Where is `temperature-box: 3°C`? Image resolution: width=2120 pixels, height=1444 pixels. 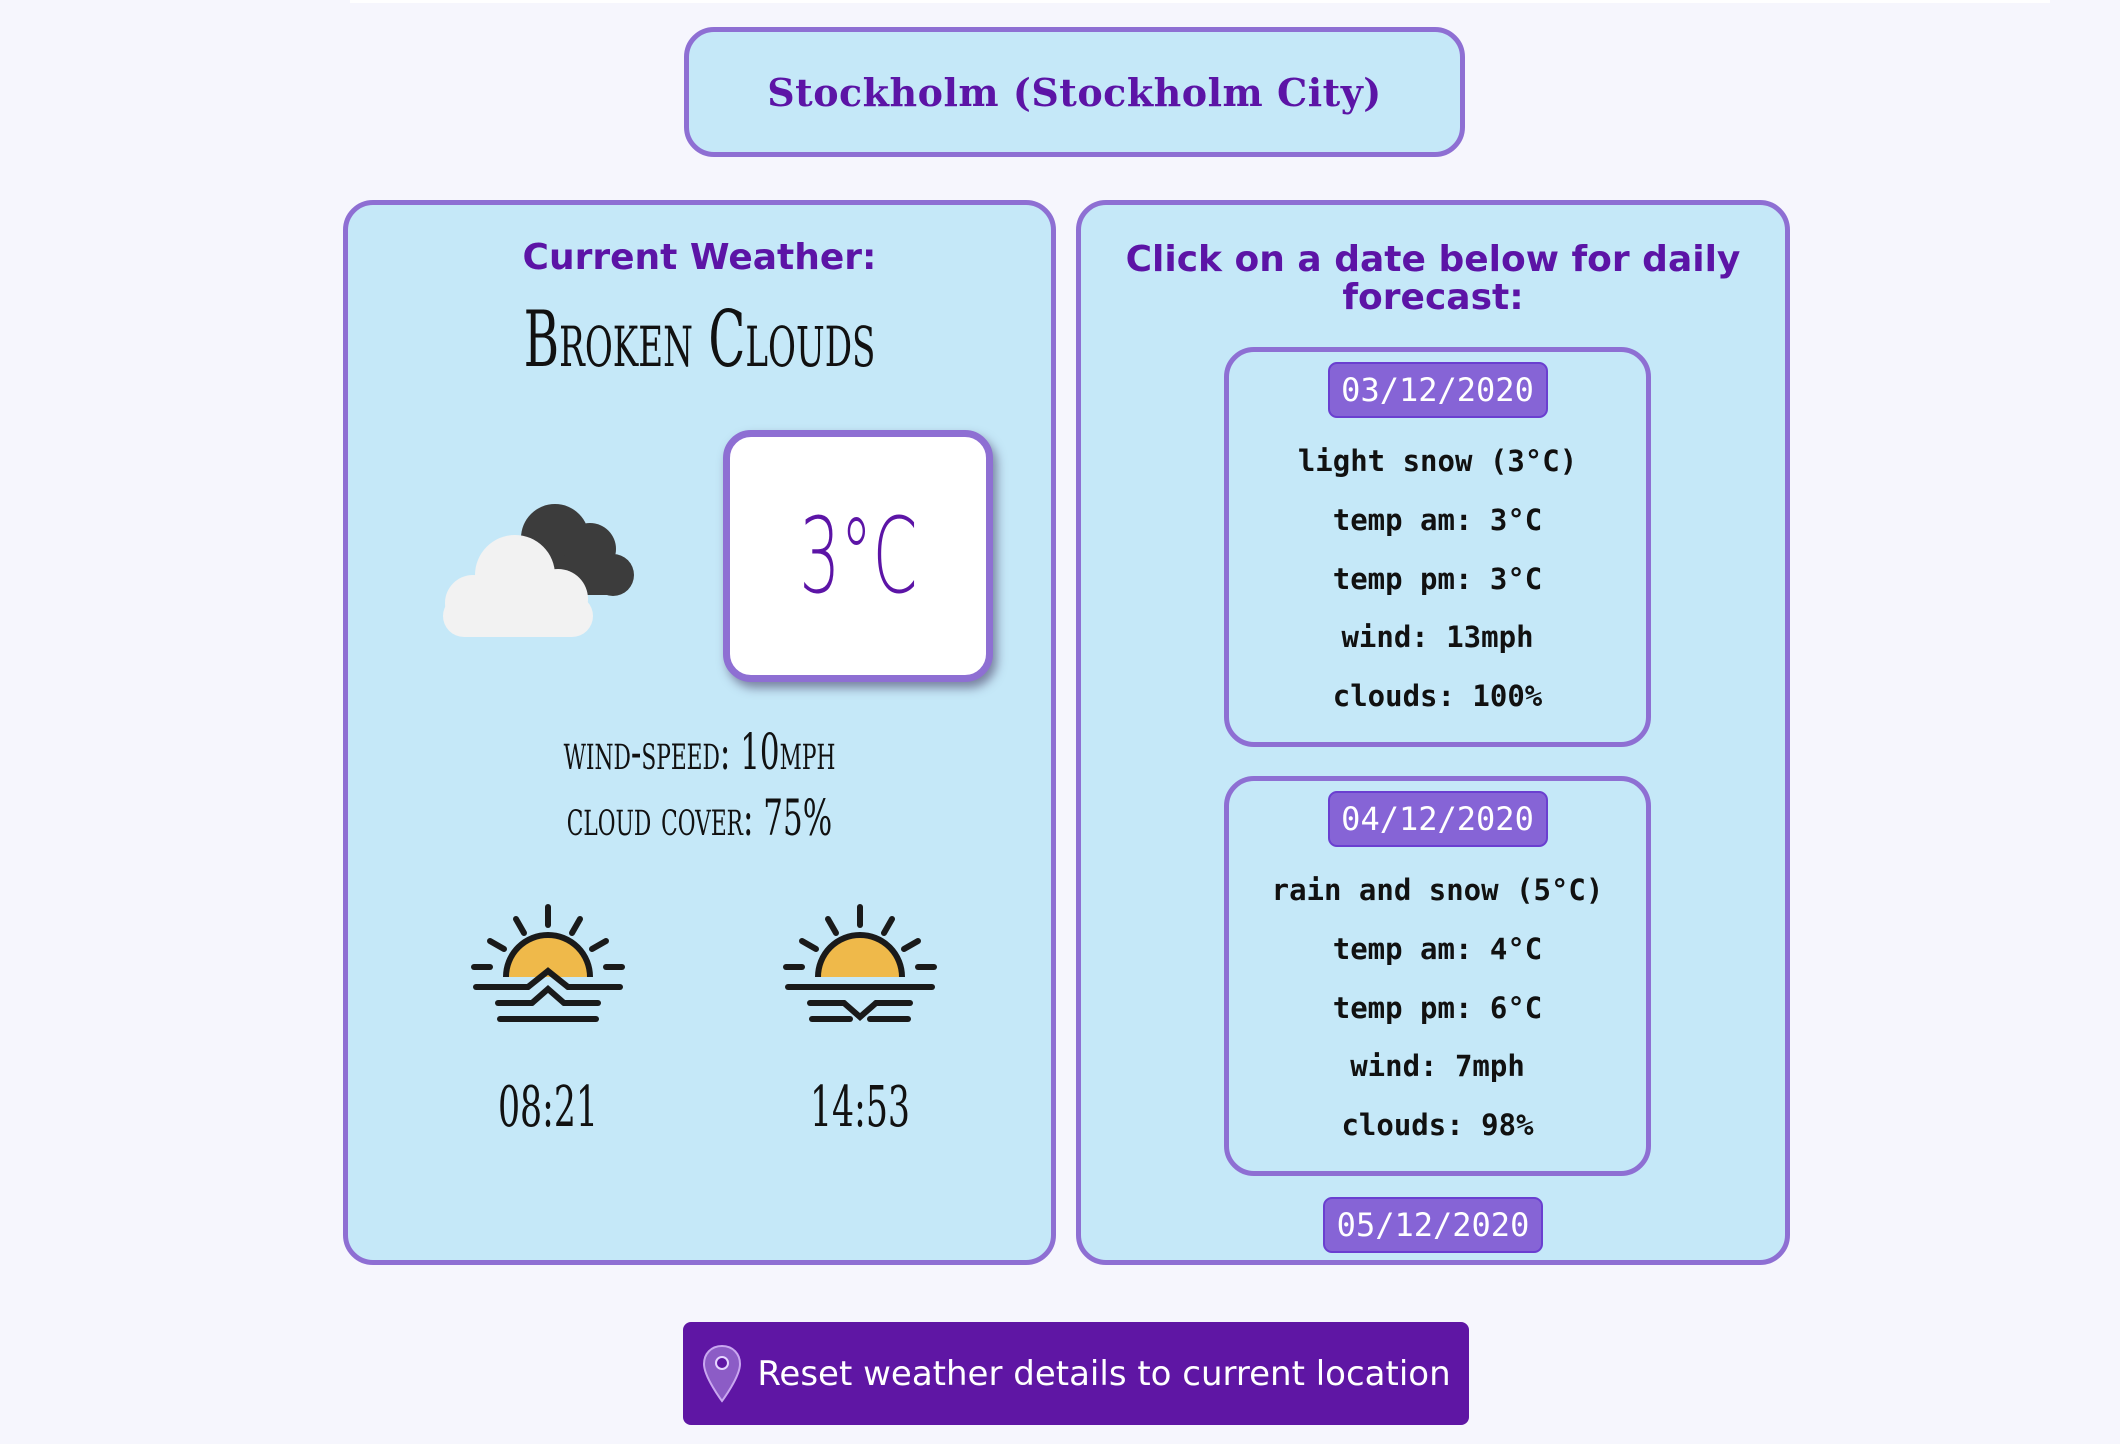 temperature-box: 3°C is located at coordinates (858, 556).